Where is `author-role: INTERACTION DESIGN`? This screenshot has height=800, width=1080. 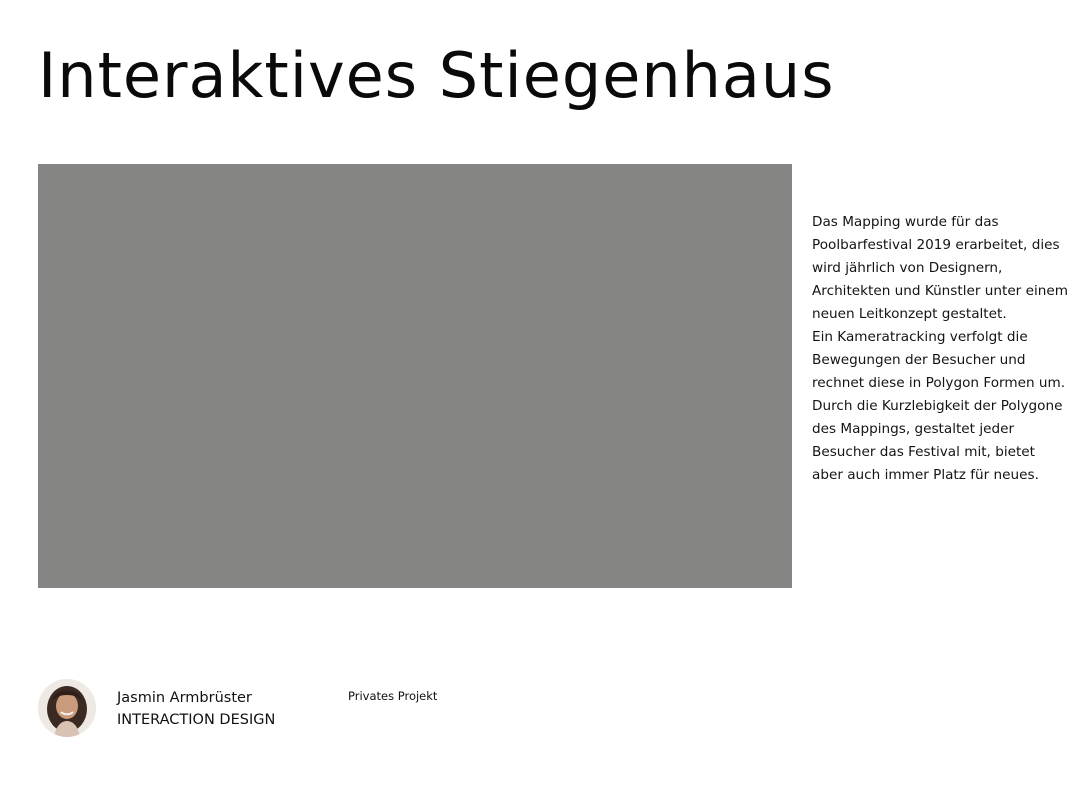
author-role: INTERACTION DESIGN is located at coordinates (196, 720).